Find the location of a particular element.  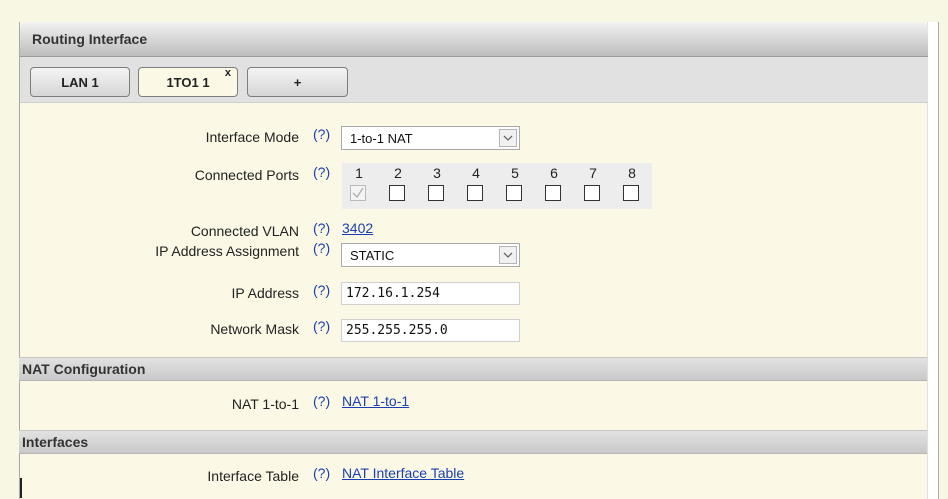

connected-vlan-row: Connected VLAN is located at coordinates (159, 231).